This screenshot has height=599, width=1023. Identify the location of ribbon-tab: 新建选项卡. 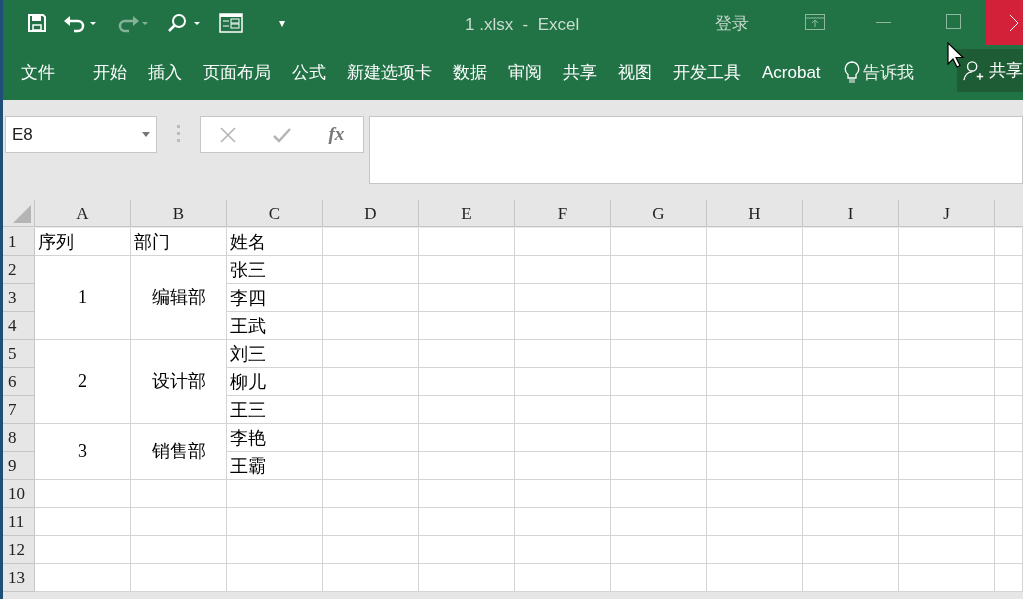
(389, 72).